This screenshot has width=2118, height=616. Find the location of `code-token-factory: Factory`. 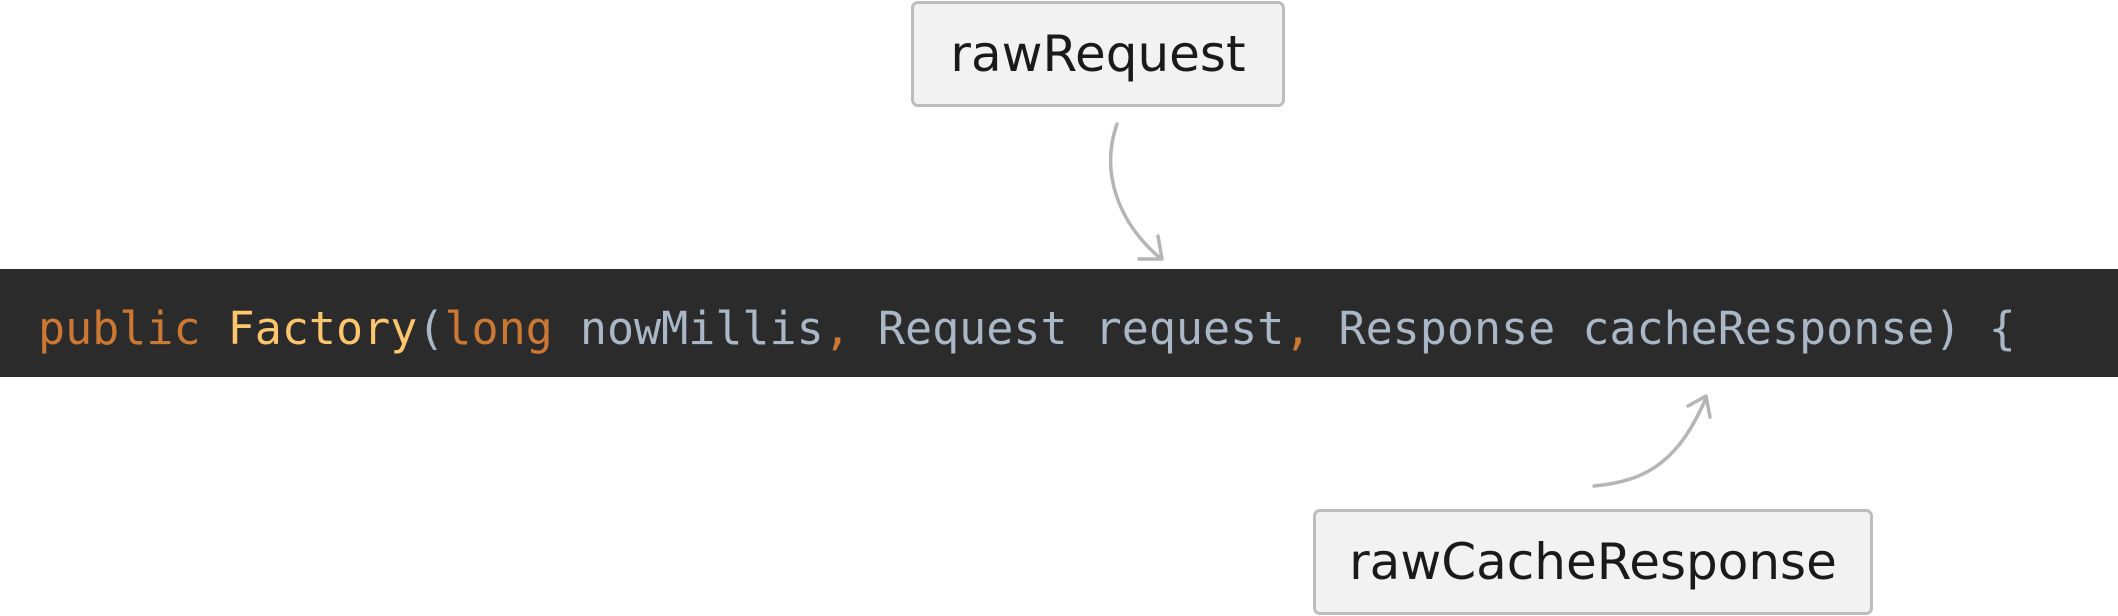

code-token-factory: Factory is located at coordinates (322, 328).